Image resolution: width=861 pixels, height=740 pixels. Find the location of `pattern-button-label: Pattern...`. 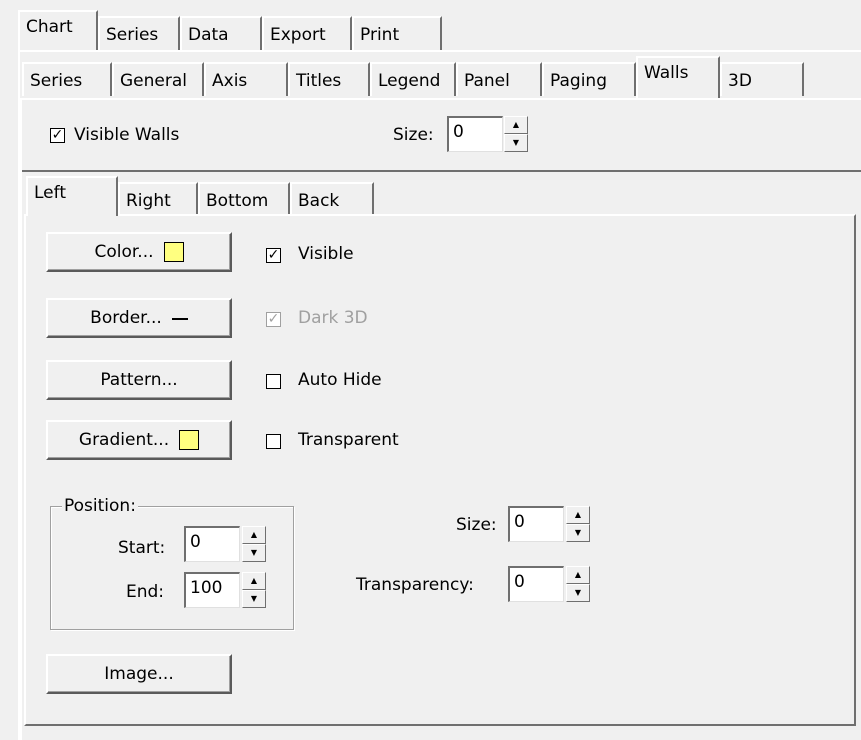

pattern-button-label: Pattern... is located at coordinates (139, 380).